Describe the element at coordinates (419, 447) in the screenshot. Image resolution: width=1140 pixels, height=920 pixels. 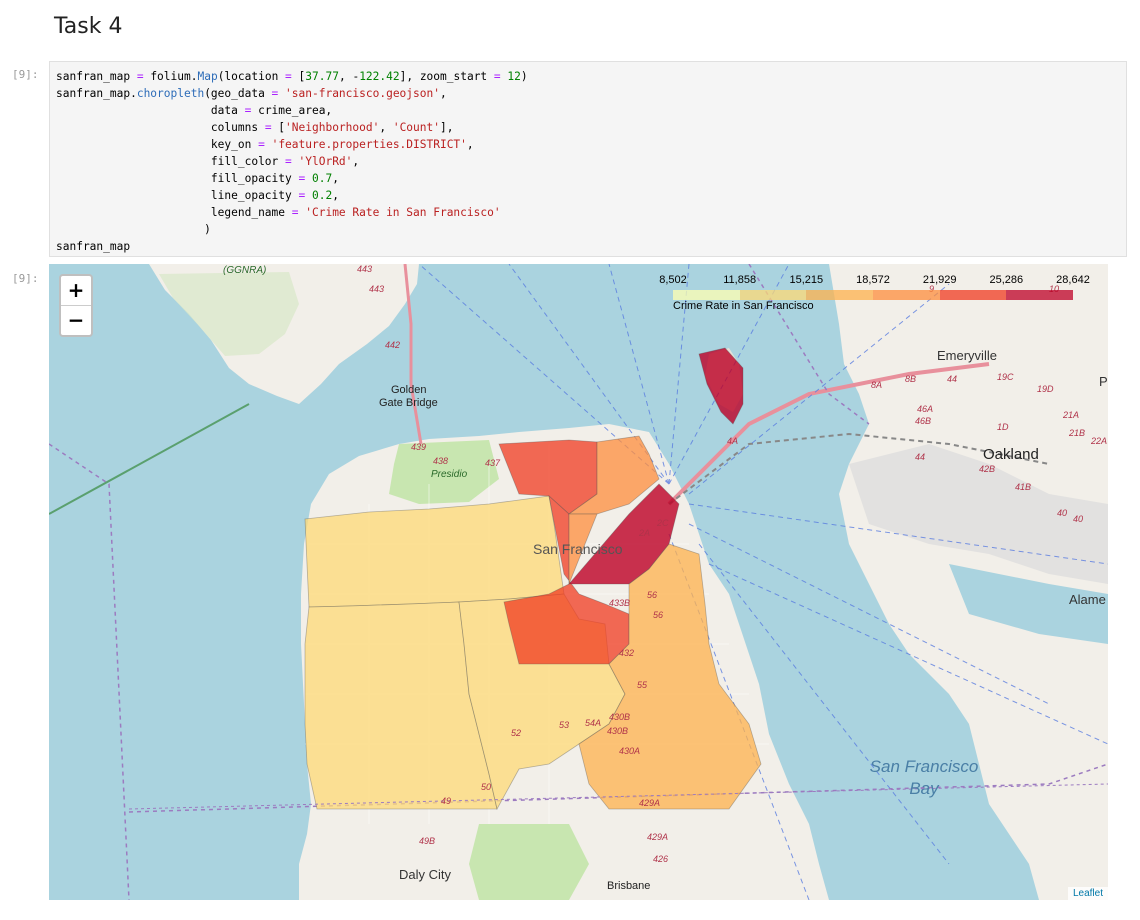
I see `route-number-label: 439` at that location.